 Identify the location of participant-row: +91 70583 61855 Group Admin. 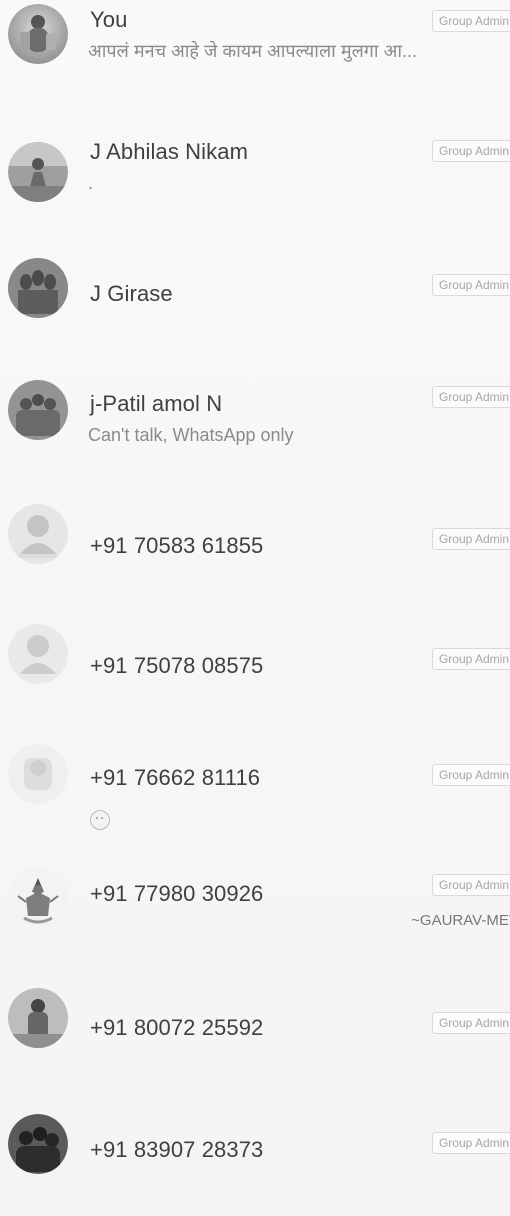
(255, 554).